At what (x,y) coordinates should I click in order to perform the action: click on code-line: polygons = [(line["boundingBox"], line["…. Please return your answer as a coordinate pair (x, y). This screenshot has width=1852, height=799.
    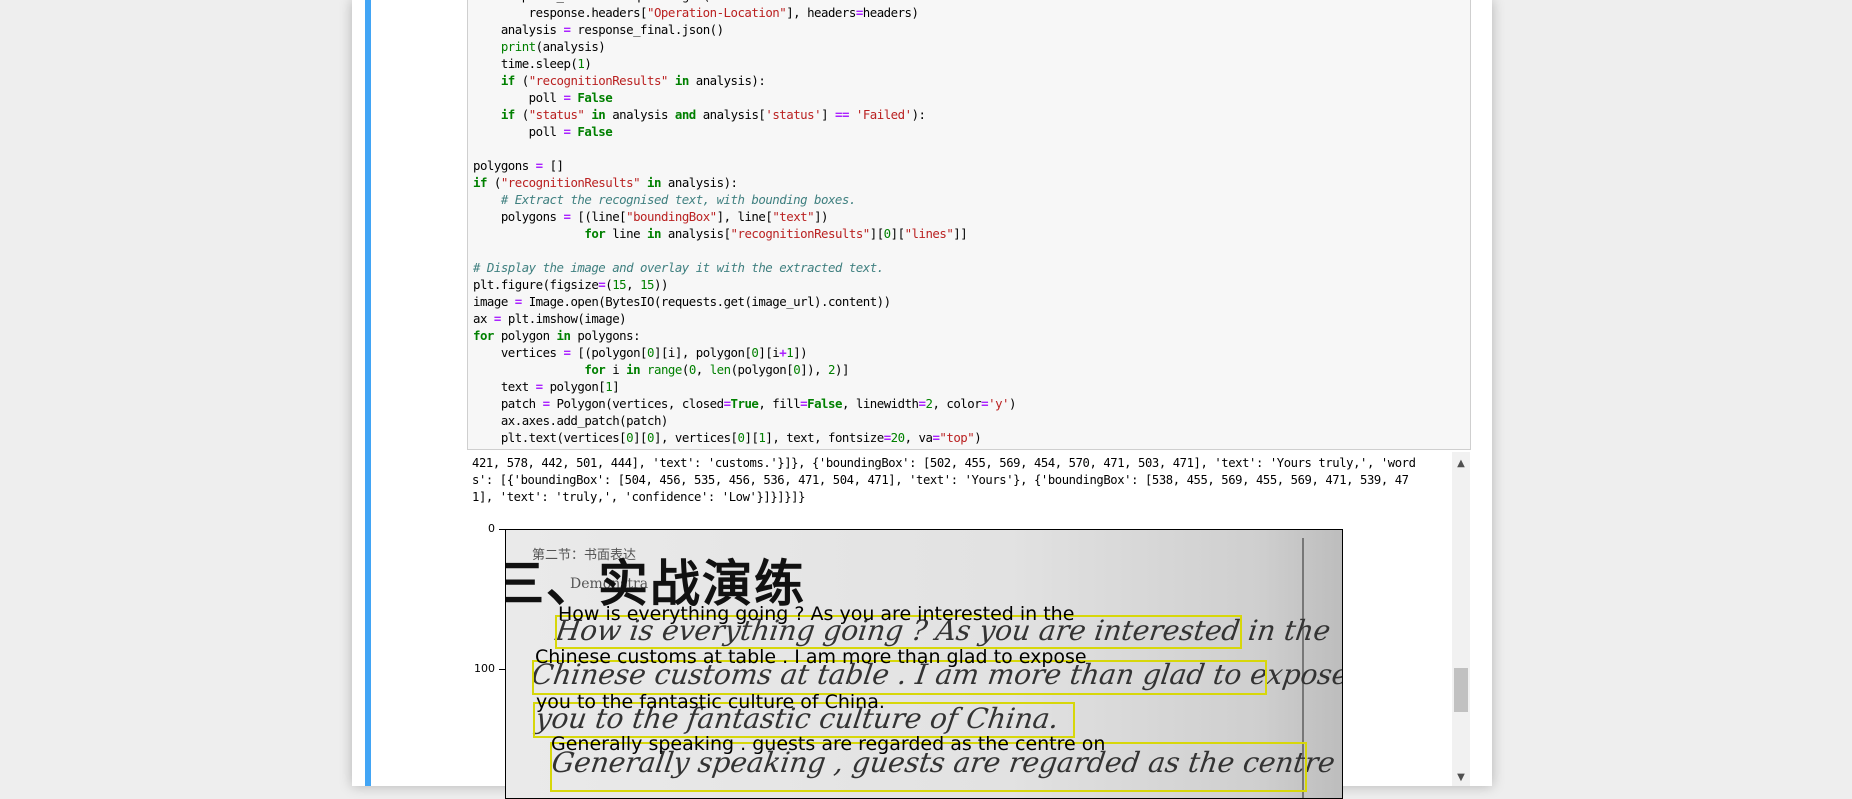
    Looking at the image, I should click on (651, 216).